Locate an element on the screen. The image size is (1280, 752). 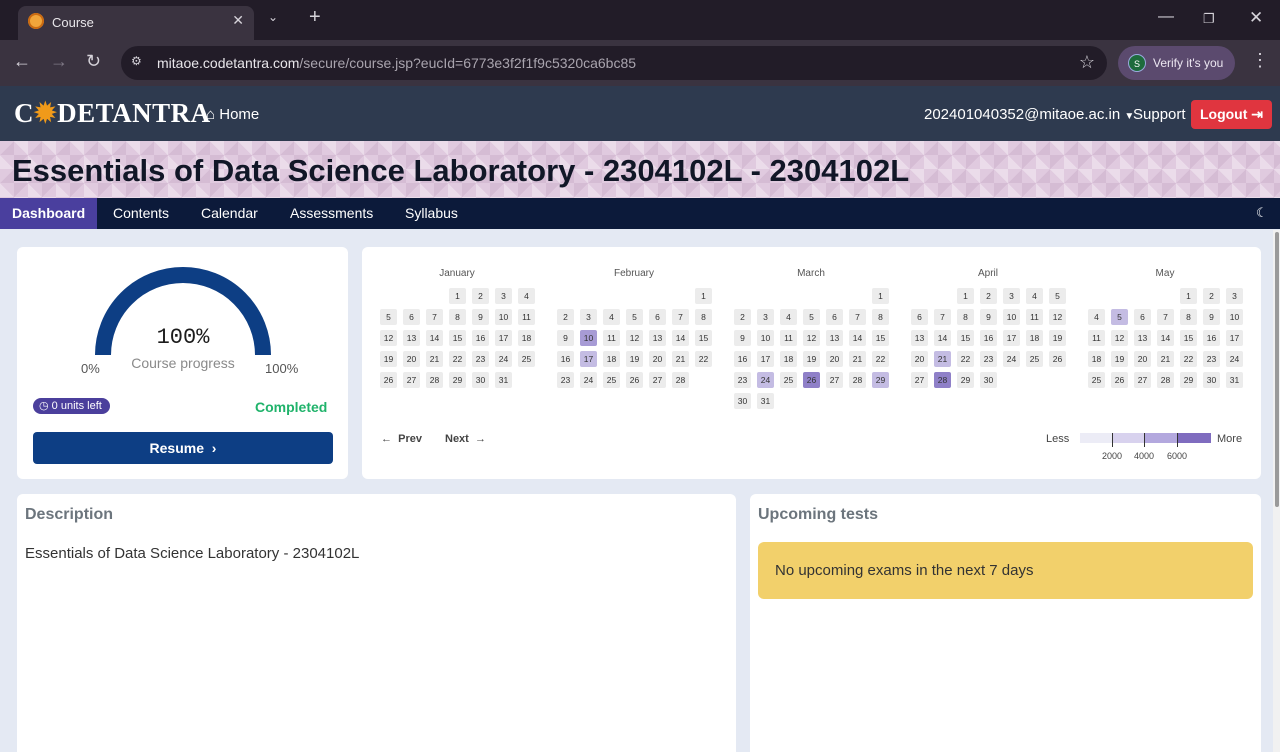
tab-contents: Contents is located at coordinates (141, 213).